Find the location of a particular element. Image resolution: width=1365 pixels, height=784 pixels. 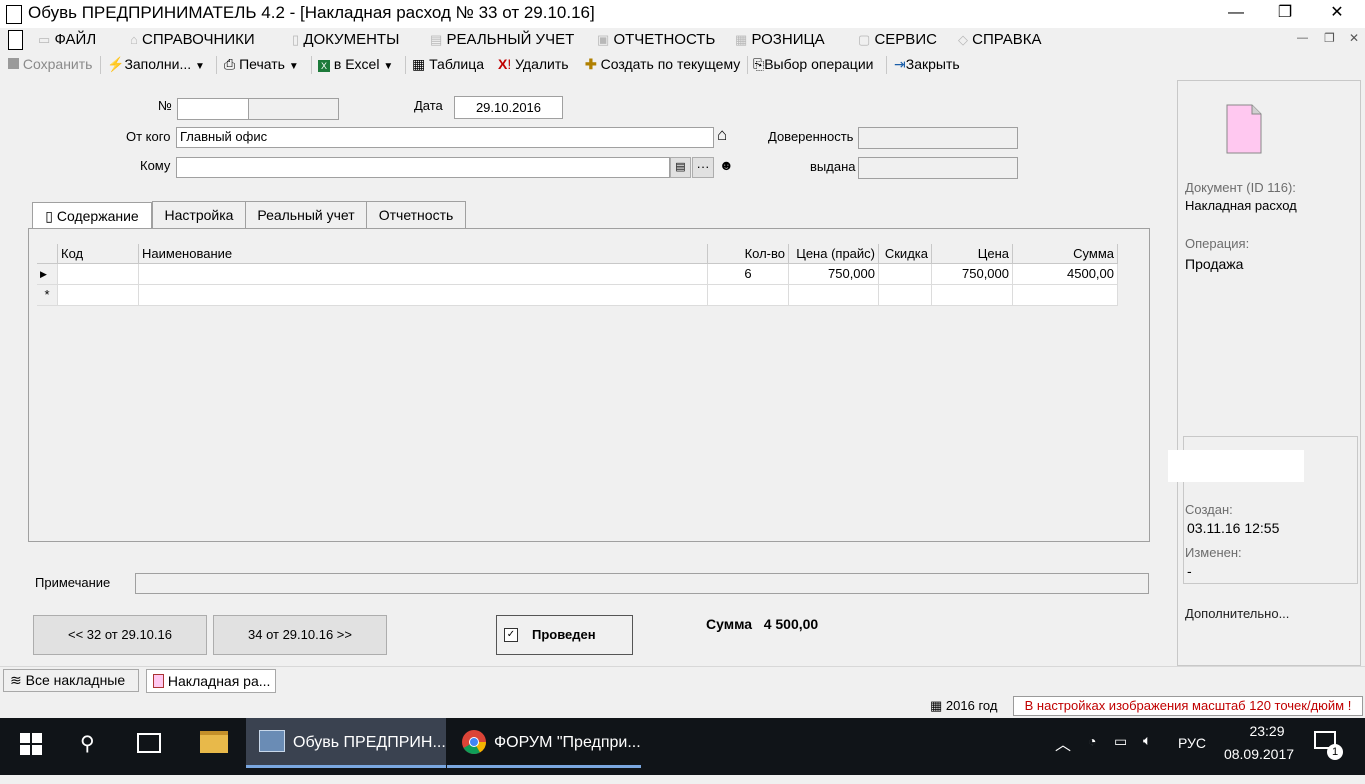

grid-header-price: Цена is located at coordinates (972, 254).